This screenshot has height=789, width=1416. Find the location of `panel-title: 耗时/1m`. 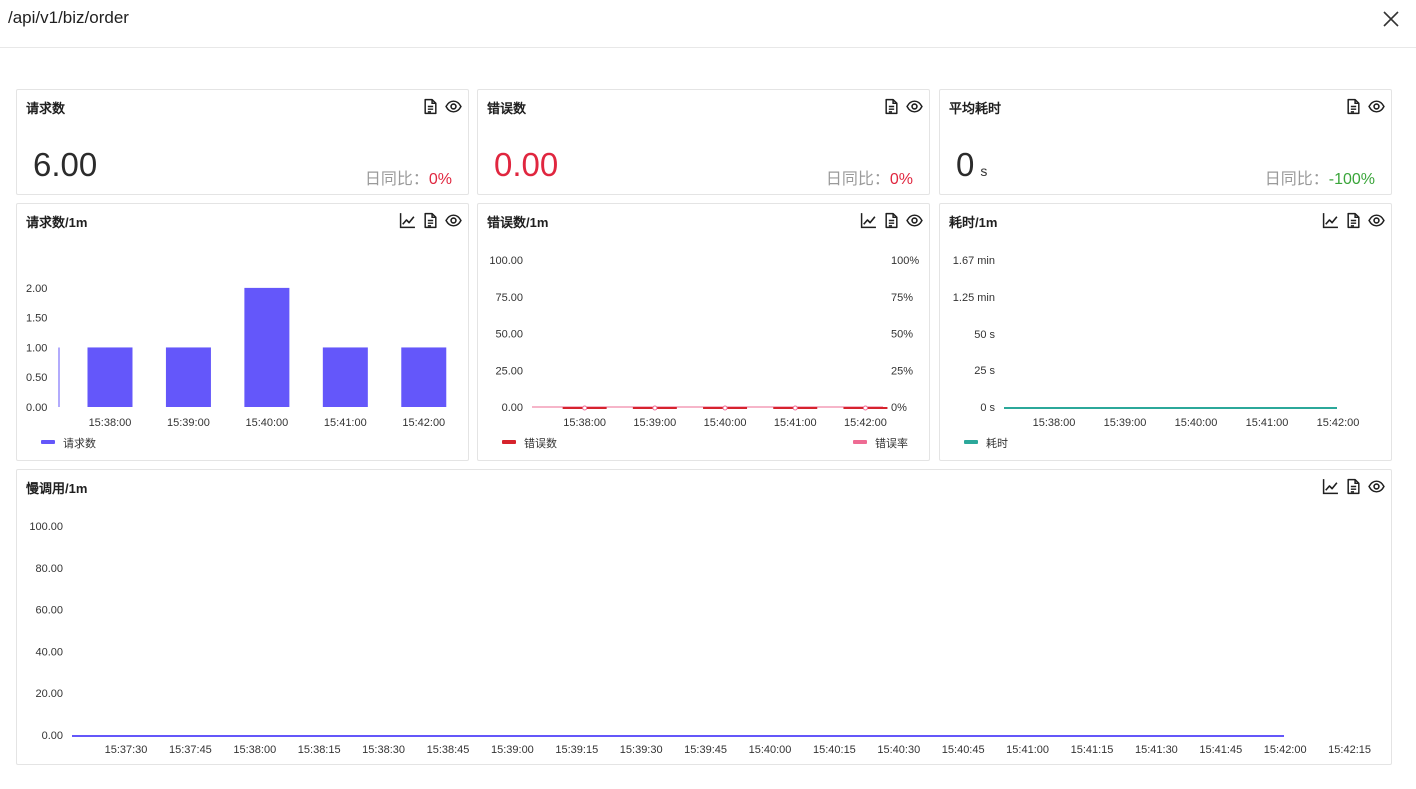

panel-title: 耗时/1m is located at coordinates (973, 222).